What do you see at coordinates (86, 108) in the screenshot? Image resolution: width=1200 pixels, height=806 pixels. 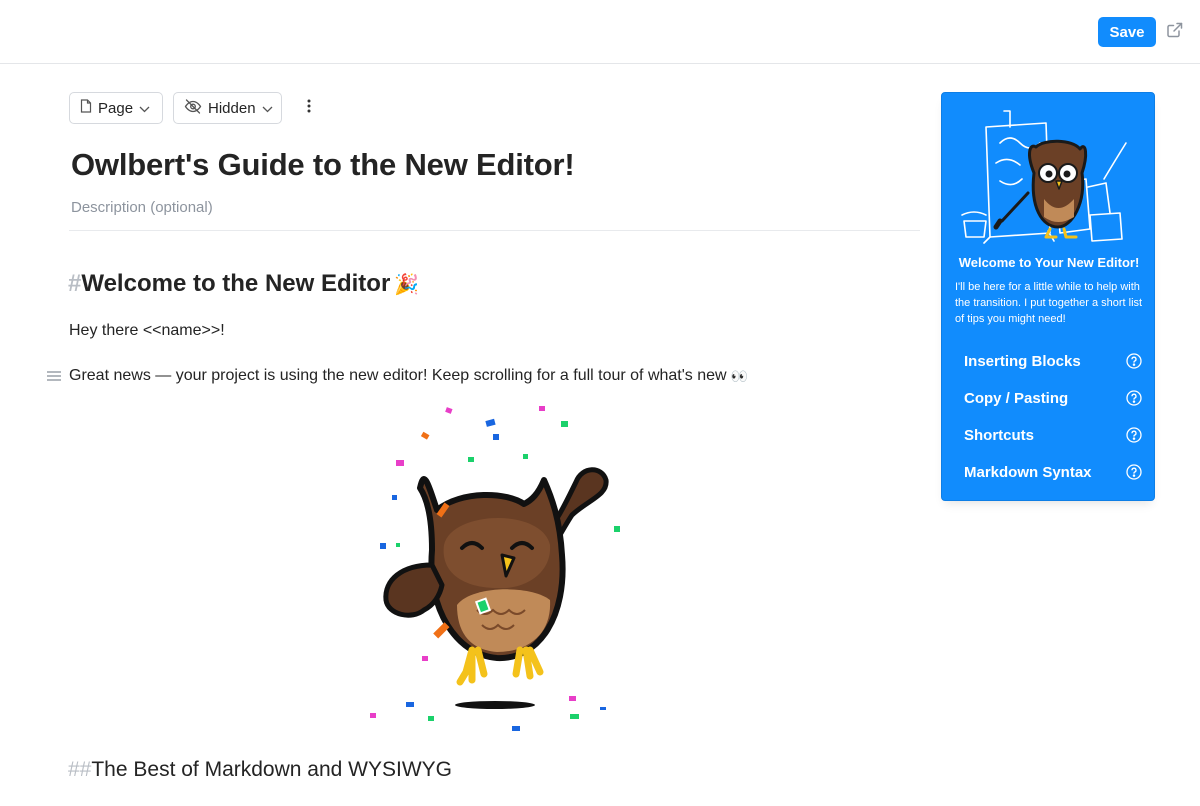 I see `document-icon` at bounding box center [86, 108].